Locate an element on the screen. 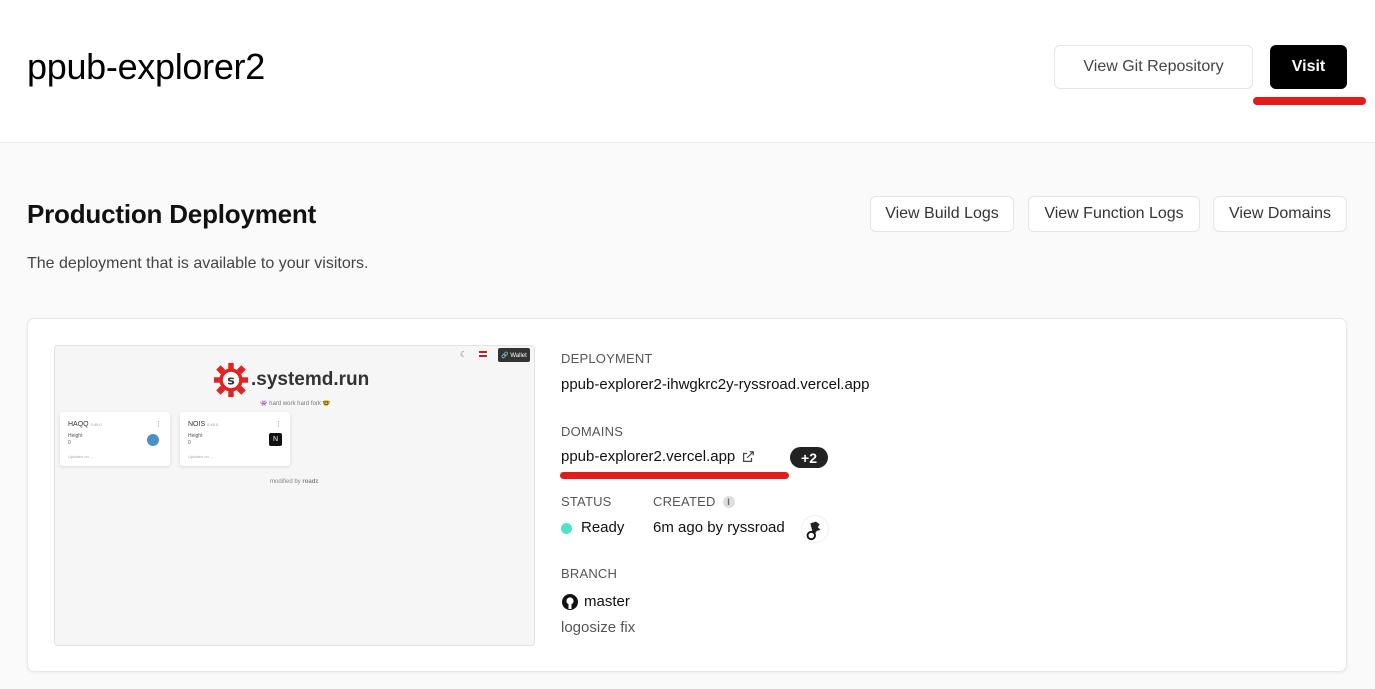  branch-label: BRANCH is located at coordinates (589, 573).